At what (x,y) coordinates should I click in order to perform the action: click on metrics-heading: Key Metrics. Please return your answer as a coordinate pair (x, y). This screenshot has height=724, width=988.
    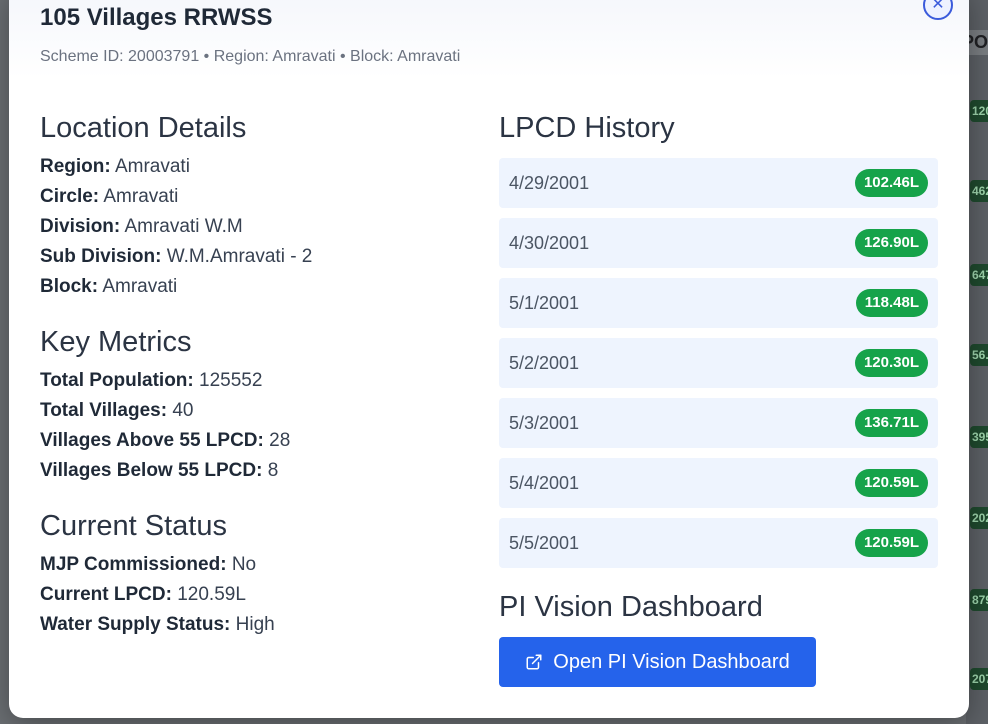
    Looking at the image, I should click on (116, 342).